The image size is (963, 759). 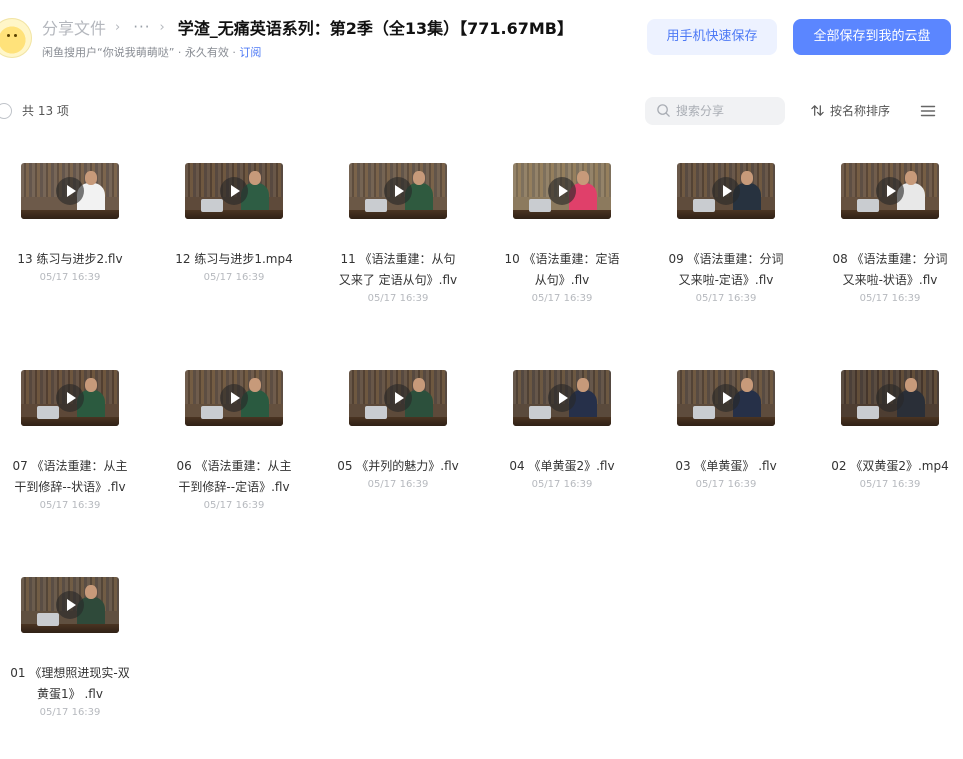 I want to click on search-box, so click(x=715, y=111).